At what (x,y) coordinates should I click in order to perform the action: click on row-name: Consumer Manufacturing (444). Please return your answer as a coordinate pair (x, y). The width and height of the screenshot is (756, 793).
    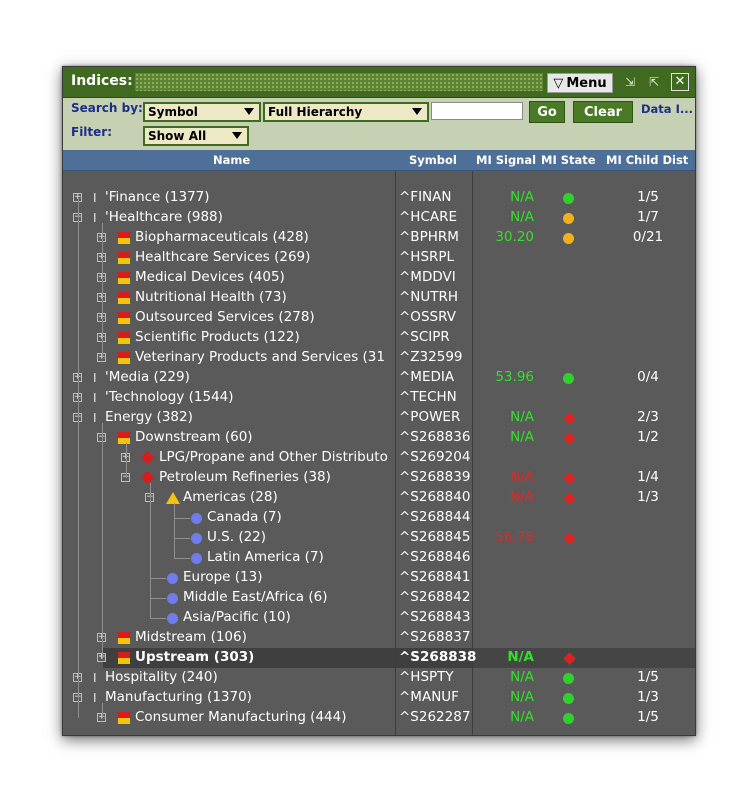
    Looking at the image, I should click on (241, 717).